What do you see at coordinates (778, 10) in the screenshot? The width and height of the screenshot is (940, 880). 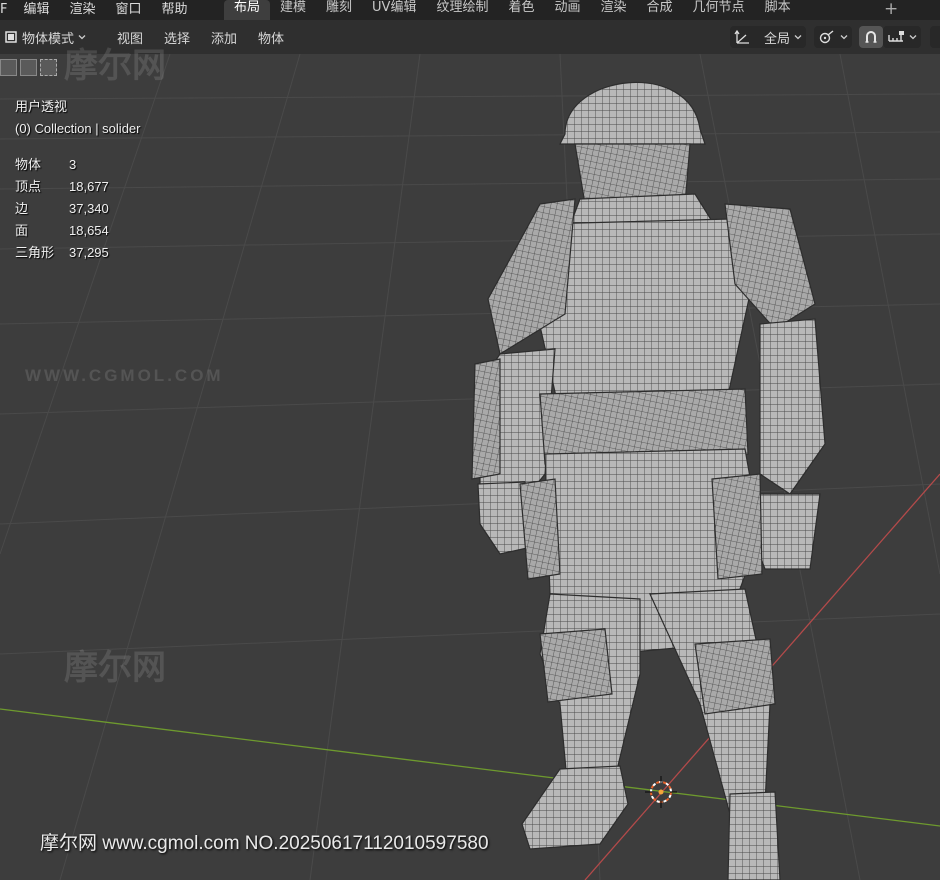 I see `tab-scripting: 脚本` at bounding box center [778, 10].